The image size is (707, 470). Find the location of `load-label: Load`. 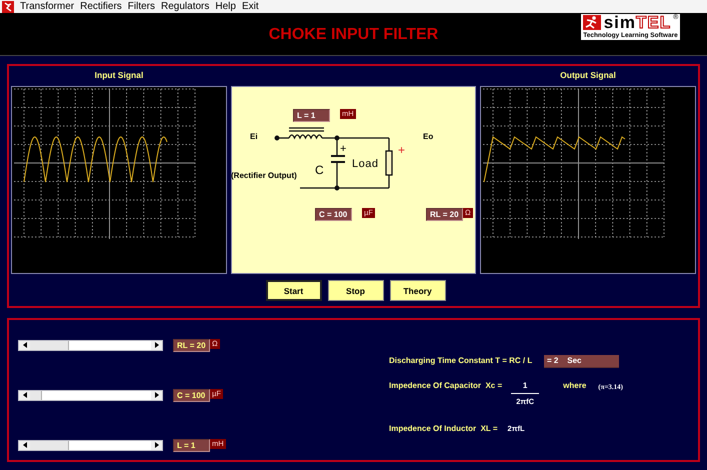

load-label: Load is located at coordinates (365, 164).